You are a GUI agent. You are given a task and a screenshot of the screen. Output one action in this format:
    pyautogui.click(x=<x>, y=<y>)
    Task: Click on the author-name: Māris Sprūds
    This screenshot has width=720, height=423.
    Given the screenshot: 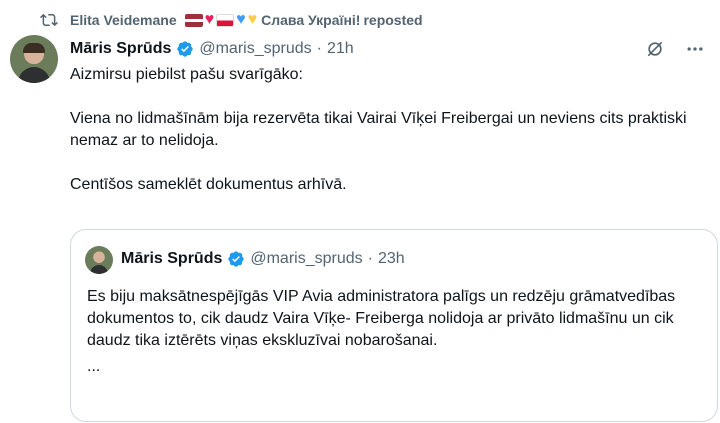 What is the action you would take?
    pyautogui.click(x=120, y=49)
    